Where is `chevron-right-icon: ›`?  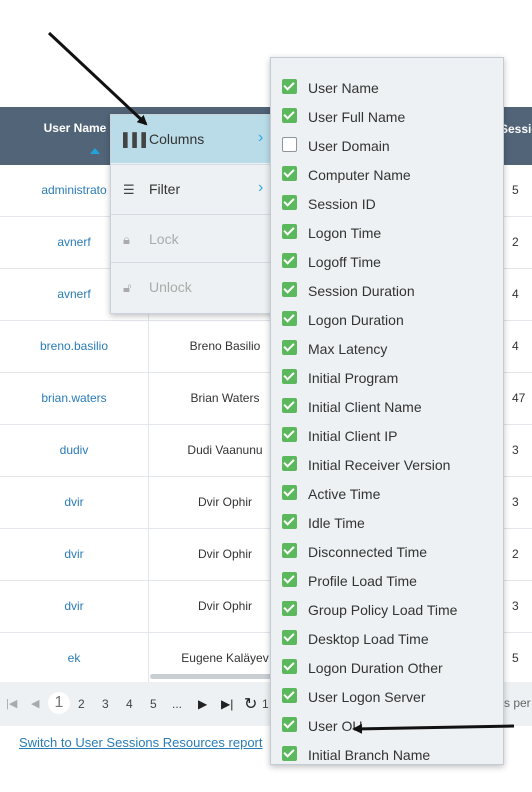 chevron-right-icon: › is located at coordinates (261, 137).